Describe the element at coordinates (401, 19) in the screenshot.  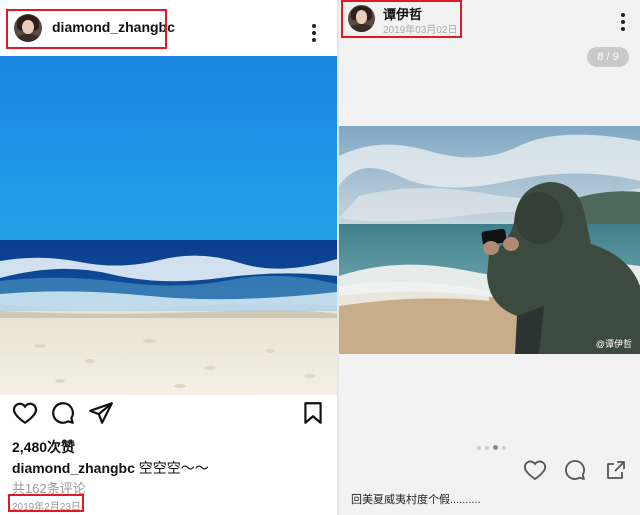
I see `highlight-box-user-date` at that location.